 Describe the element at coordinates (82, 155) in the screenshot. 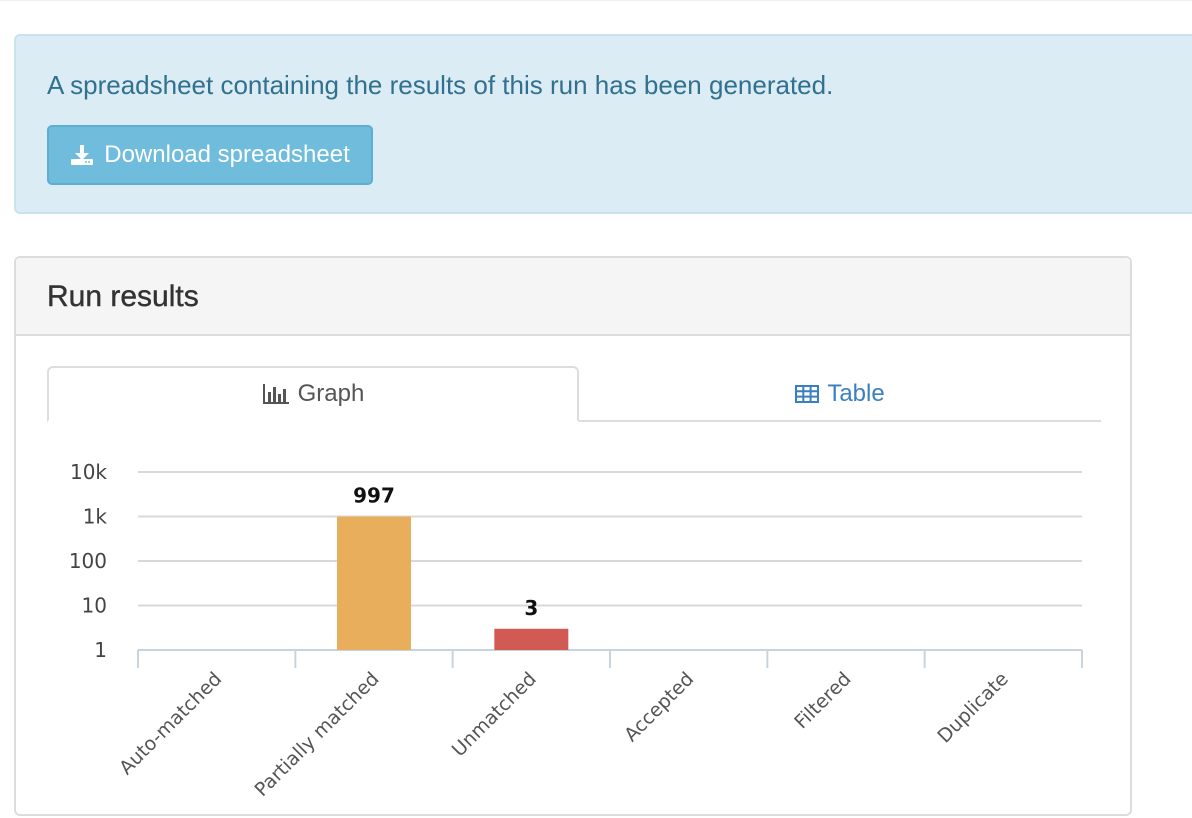

I see `download-icon` at that location.